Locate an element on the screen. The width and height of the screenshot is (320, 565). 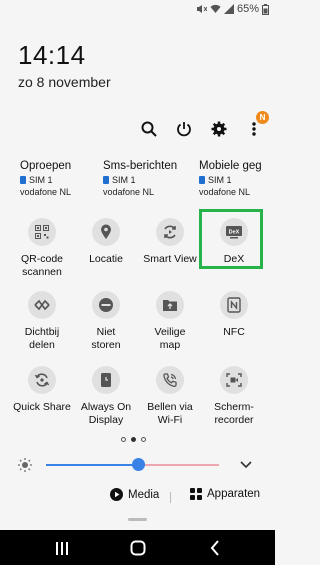
tile-label: Scherm- recorder is located at coordinates (234, 414).